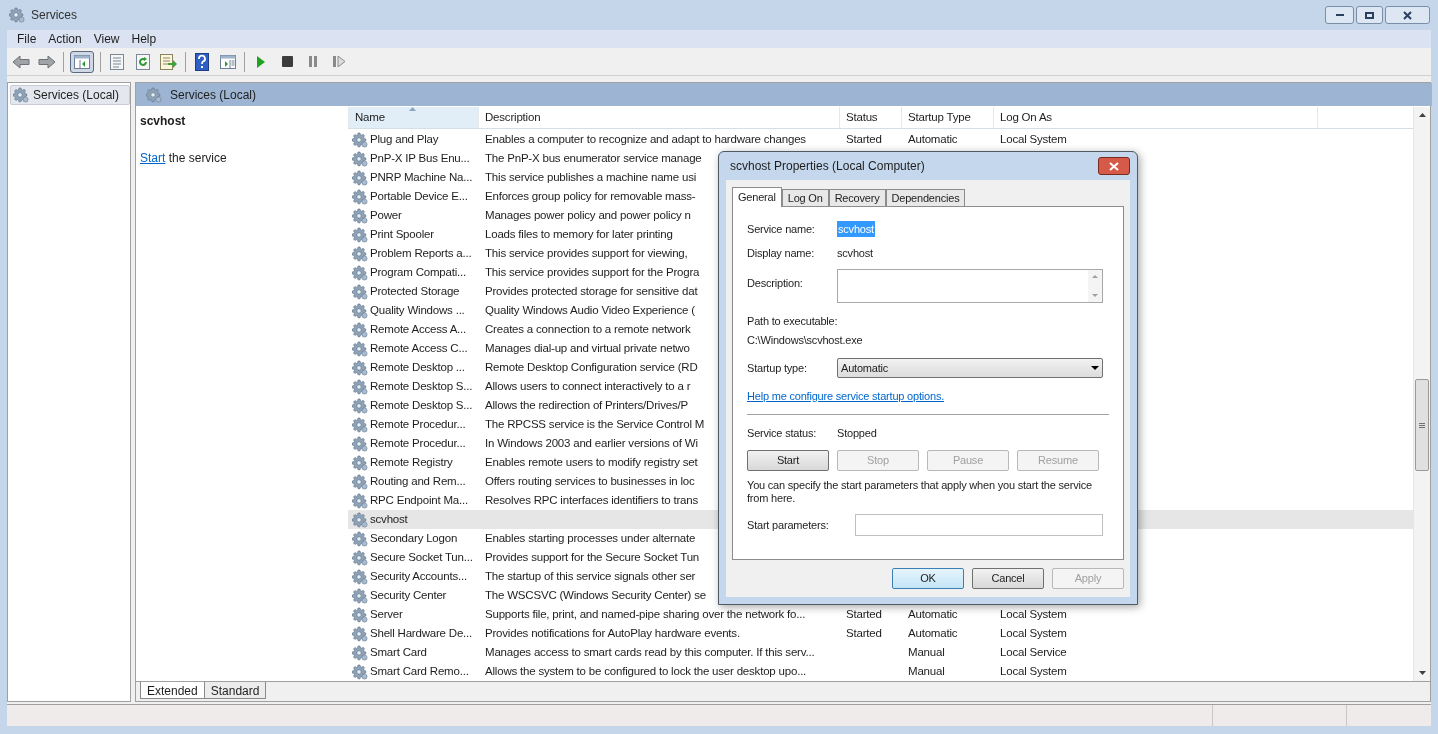 Image resolution: width=1438 pixels, height=734 pixels. I want to click on service-name-cell-text: Power, so click(386, 215).